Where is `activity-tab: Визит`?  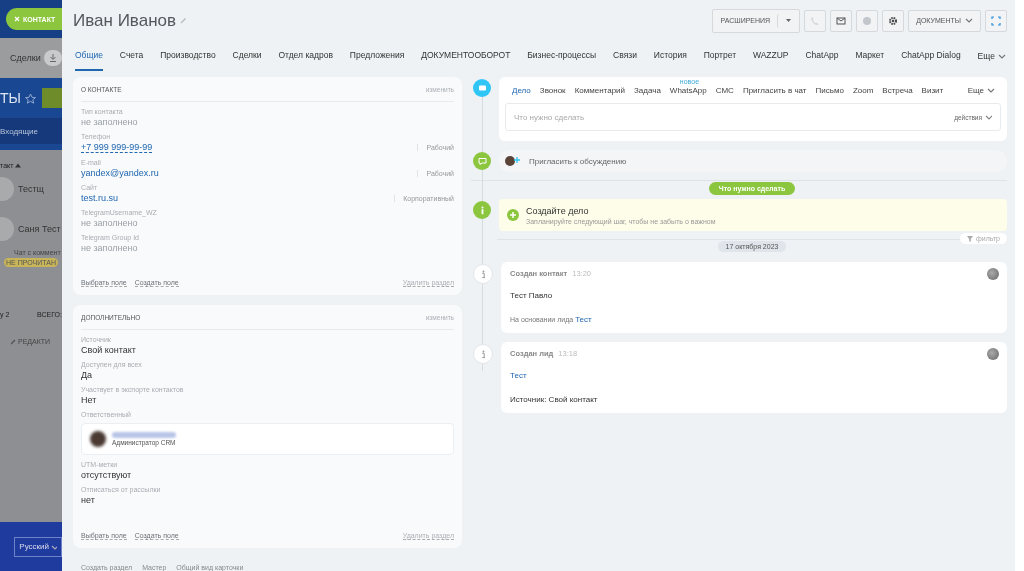
activity-tab: Визит is located at coordinates (932, 90).